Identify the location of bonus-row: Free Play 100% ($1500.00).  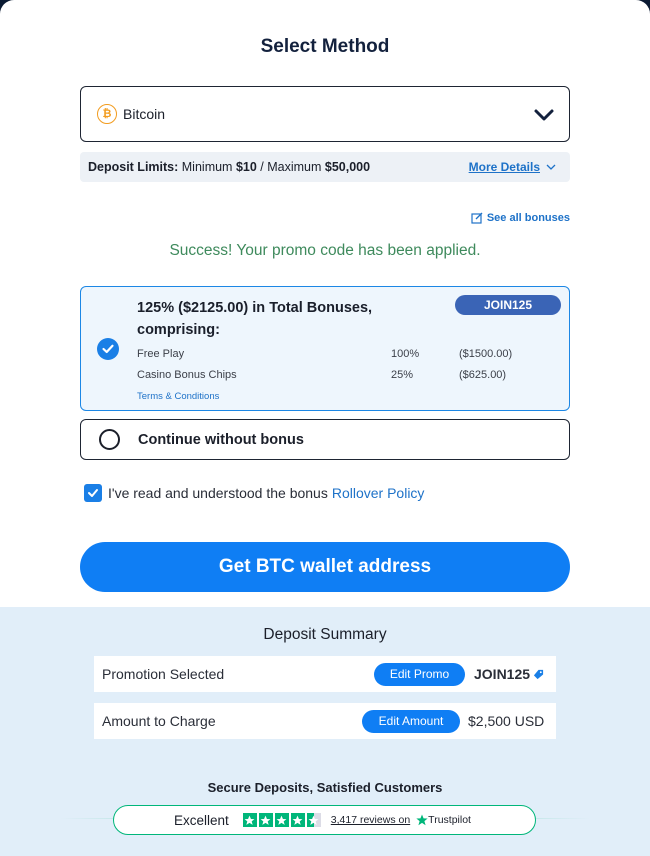
(347, 354).